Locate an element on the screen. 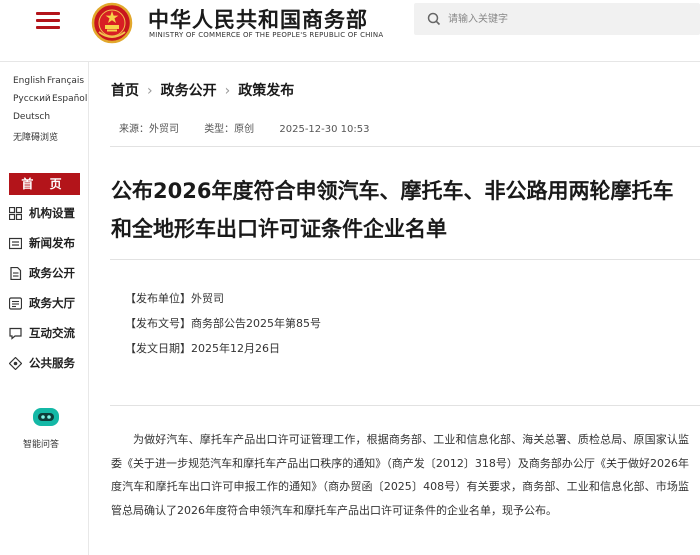 The width and height of the screenshot is (700, 555). service-icon is located at coordinates (15, 363).